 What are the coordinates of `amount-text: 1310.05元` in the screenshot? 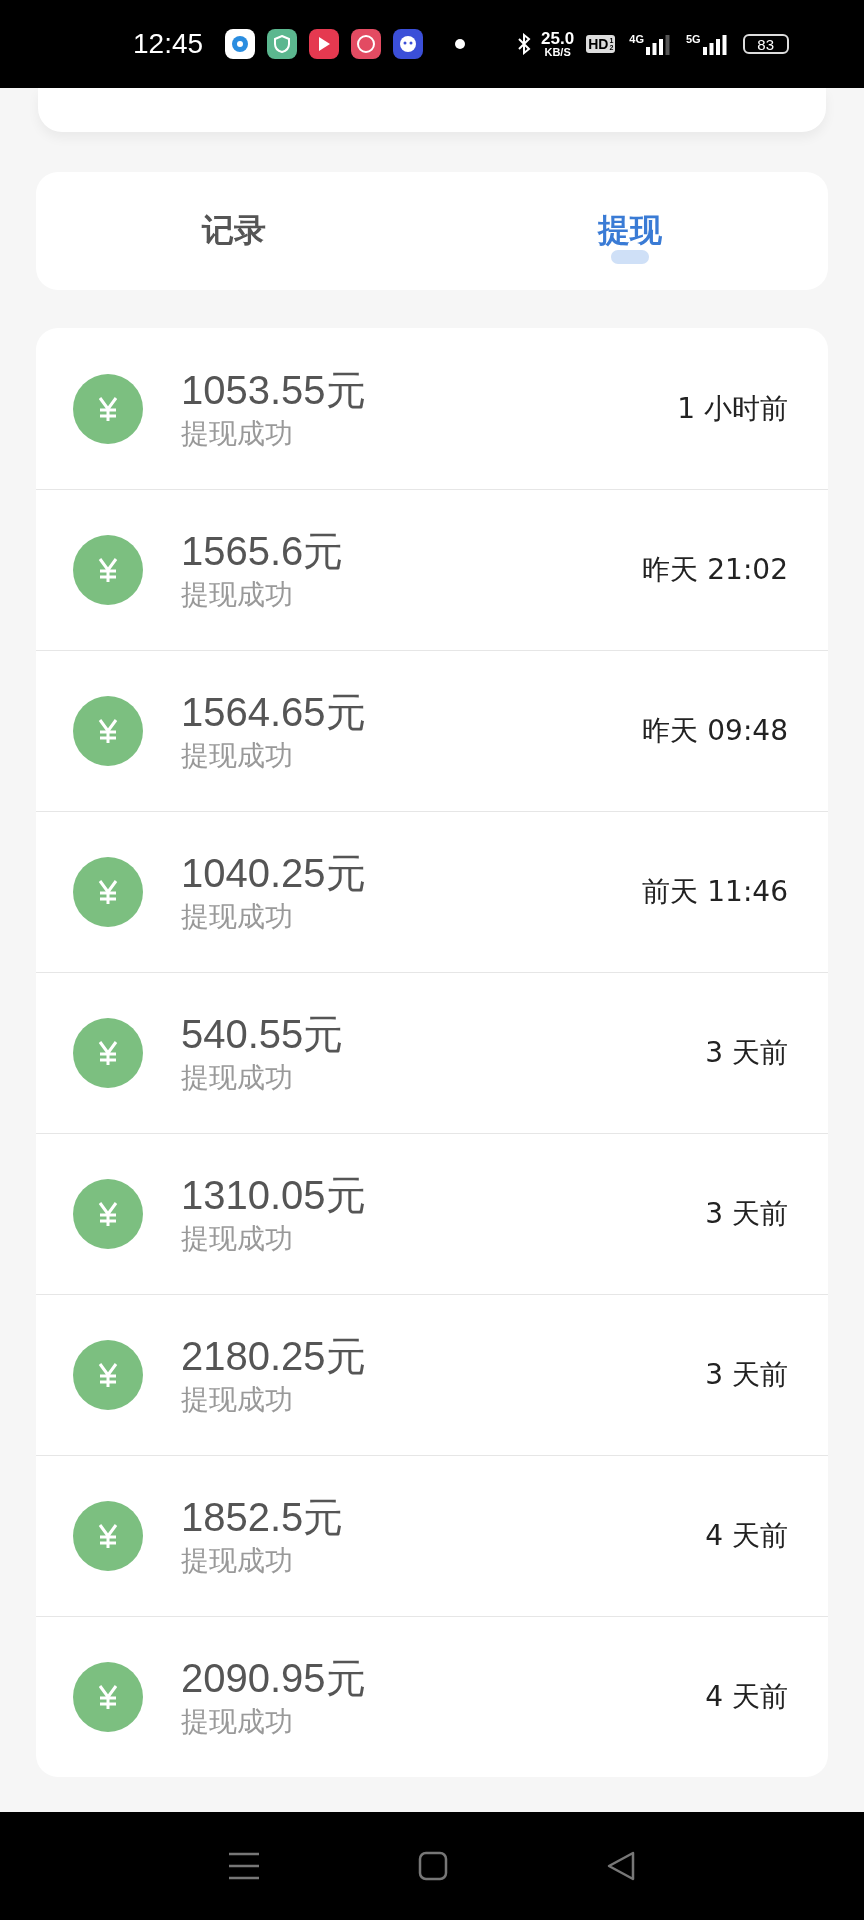 It's located at (274, 1195).